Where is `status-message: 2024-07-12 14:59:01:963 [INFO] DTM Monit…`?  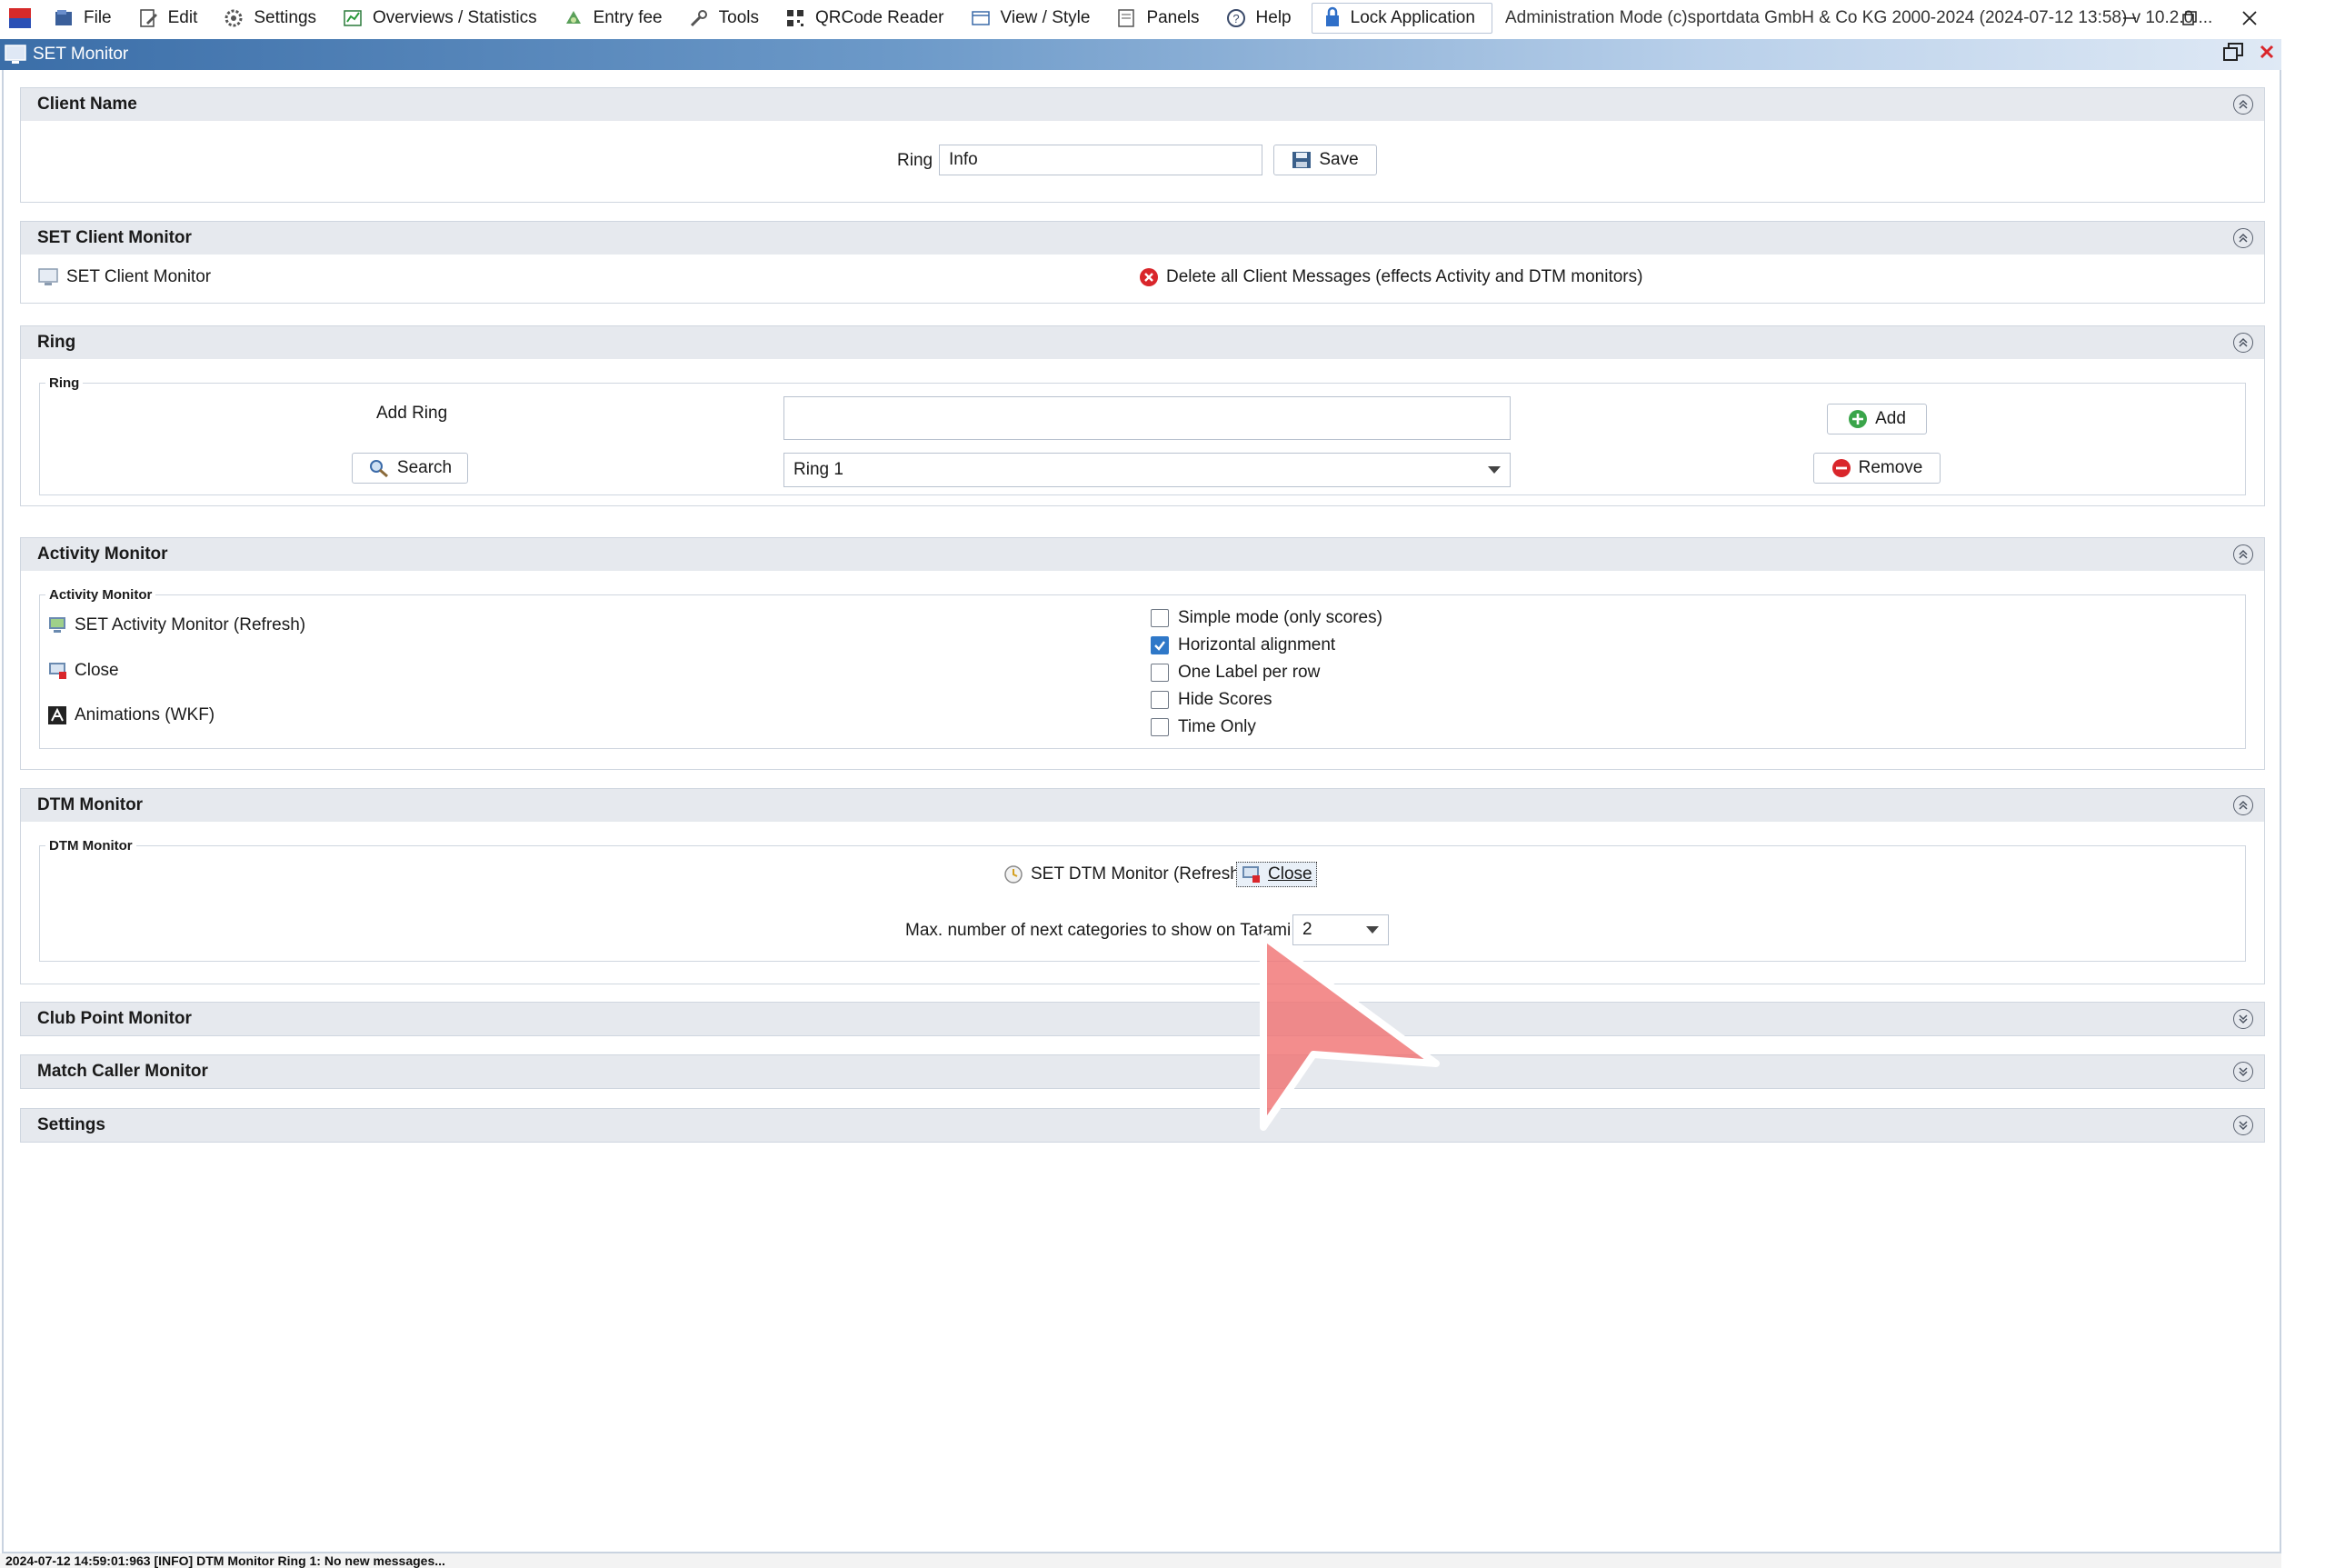
status-message: 2024-07-12 14:59:01:963 [INFO] DTM Monit… is located at coordinates (225, 1561).